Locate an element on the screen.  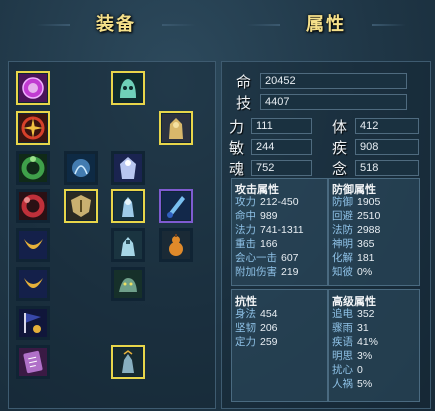
strength-value: 111 is located at coordinates (281, 126).